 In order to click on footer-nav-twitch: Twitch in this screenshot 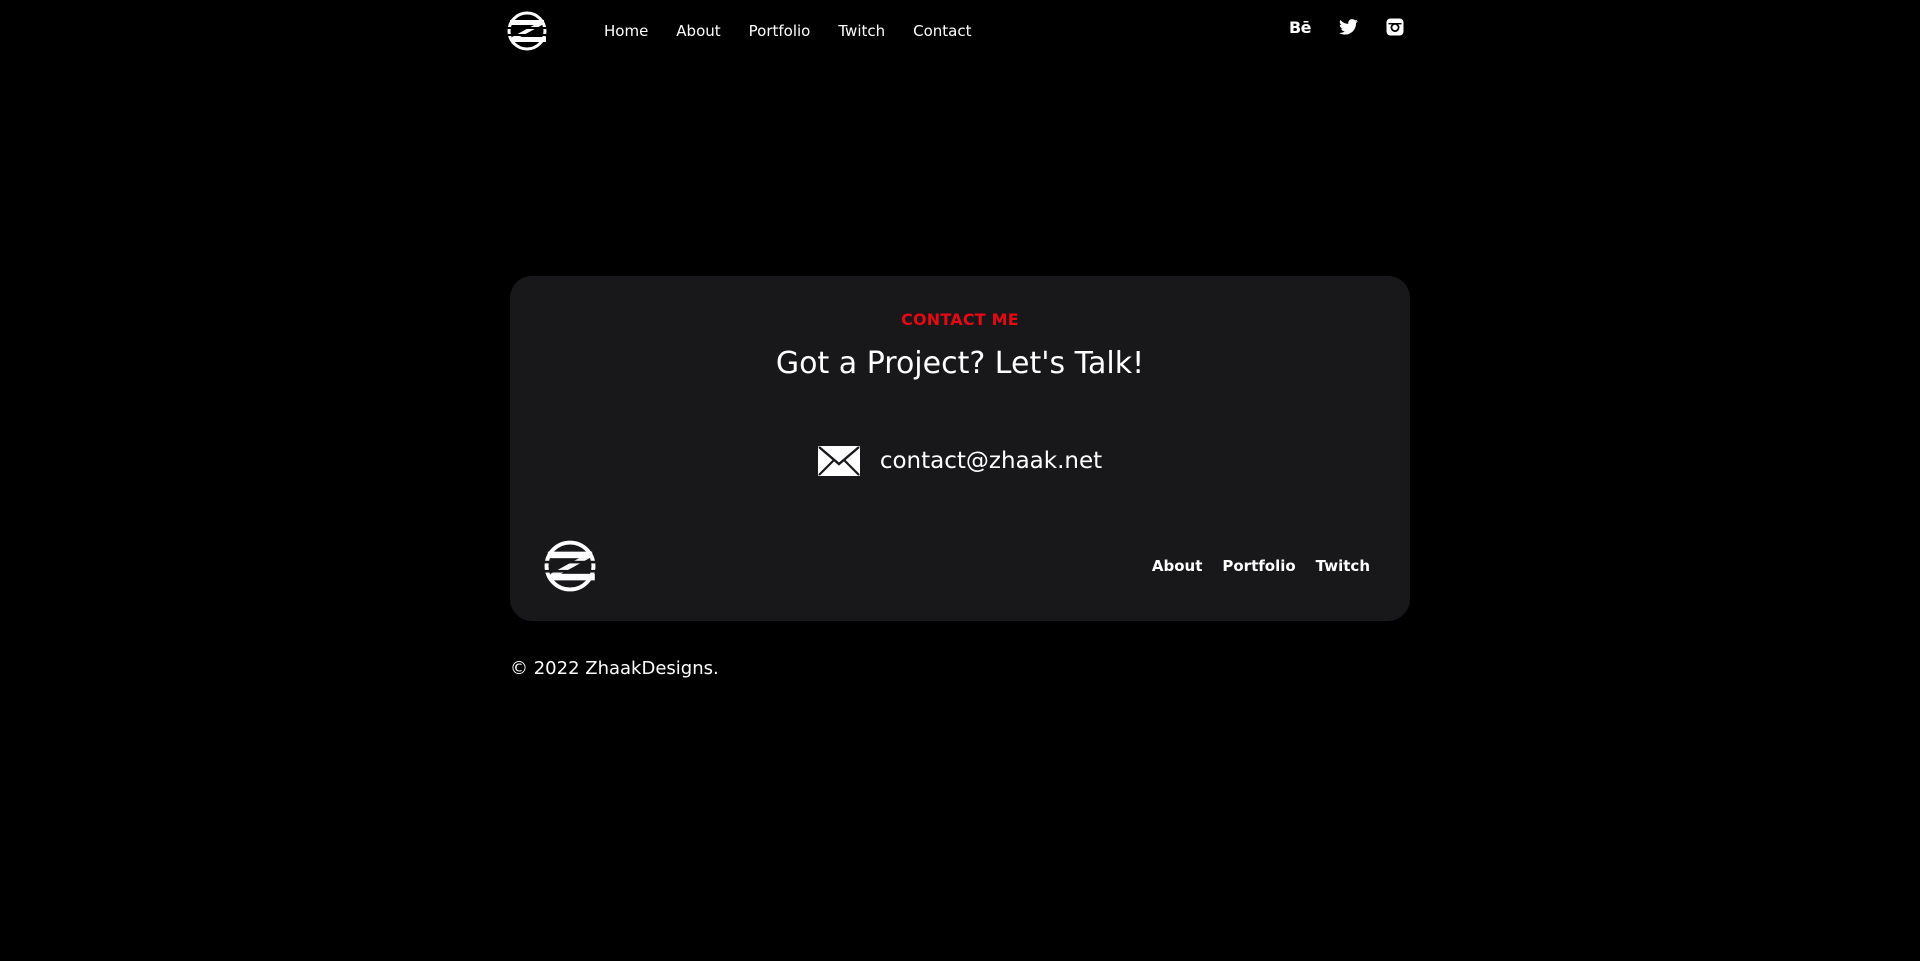, I will do `click(1343, 566)`.